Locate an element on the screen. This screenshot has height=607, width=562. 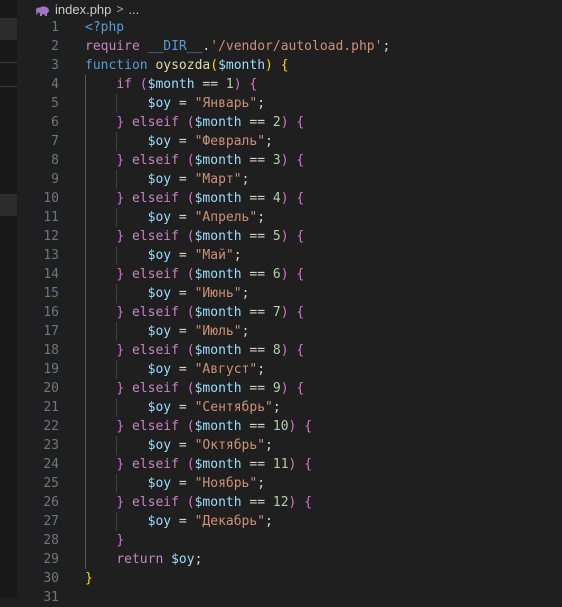
line-number: 8 is located at coordinates (55, 160).